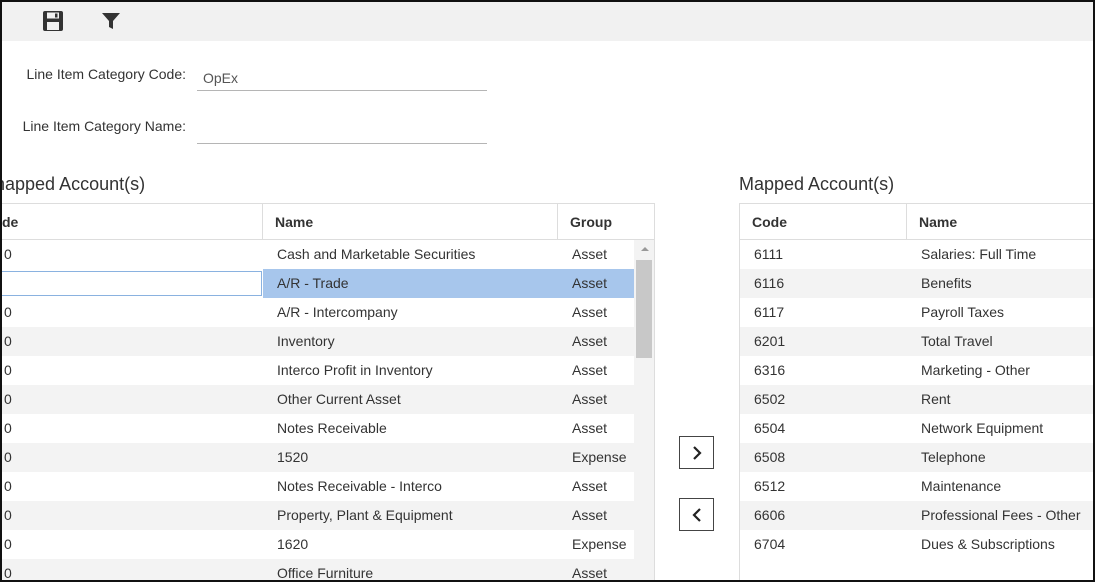 The height and width of the screenshot is (582, 1095). What do you see at coordinates (342, 131) in the screenshot?
I see `category-name-input` at bounding box center [342, 131].